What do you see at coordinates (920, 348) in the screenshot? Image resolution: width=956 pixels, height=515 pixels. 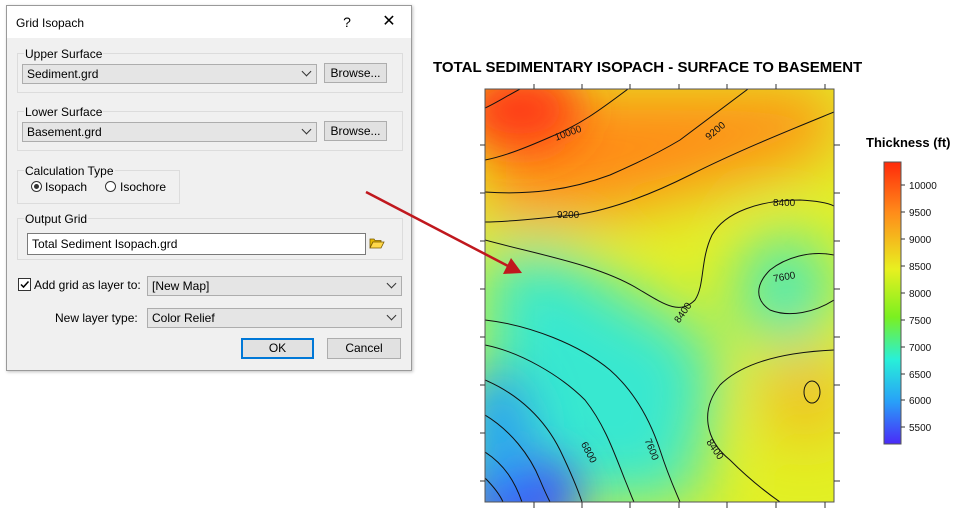 I see `colorbar-tick: 7000` at bounding box center [920, 348].